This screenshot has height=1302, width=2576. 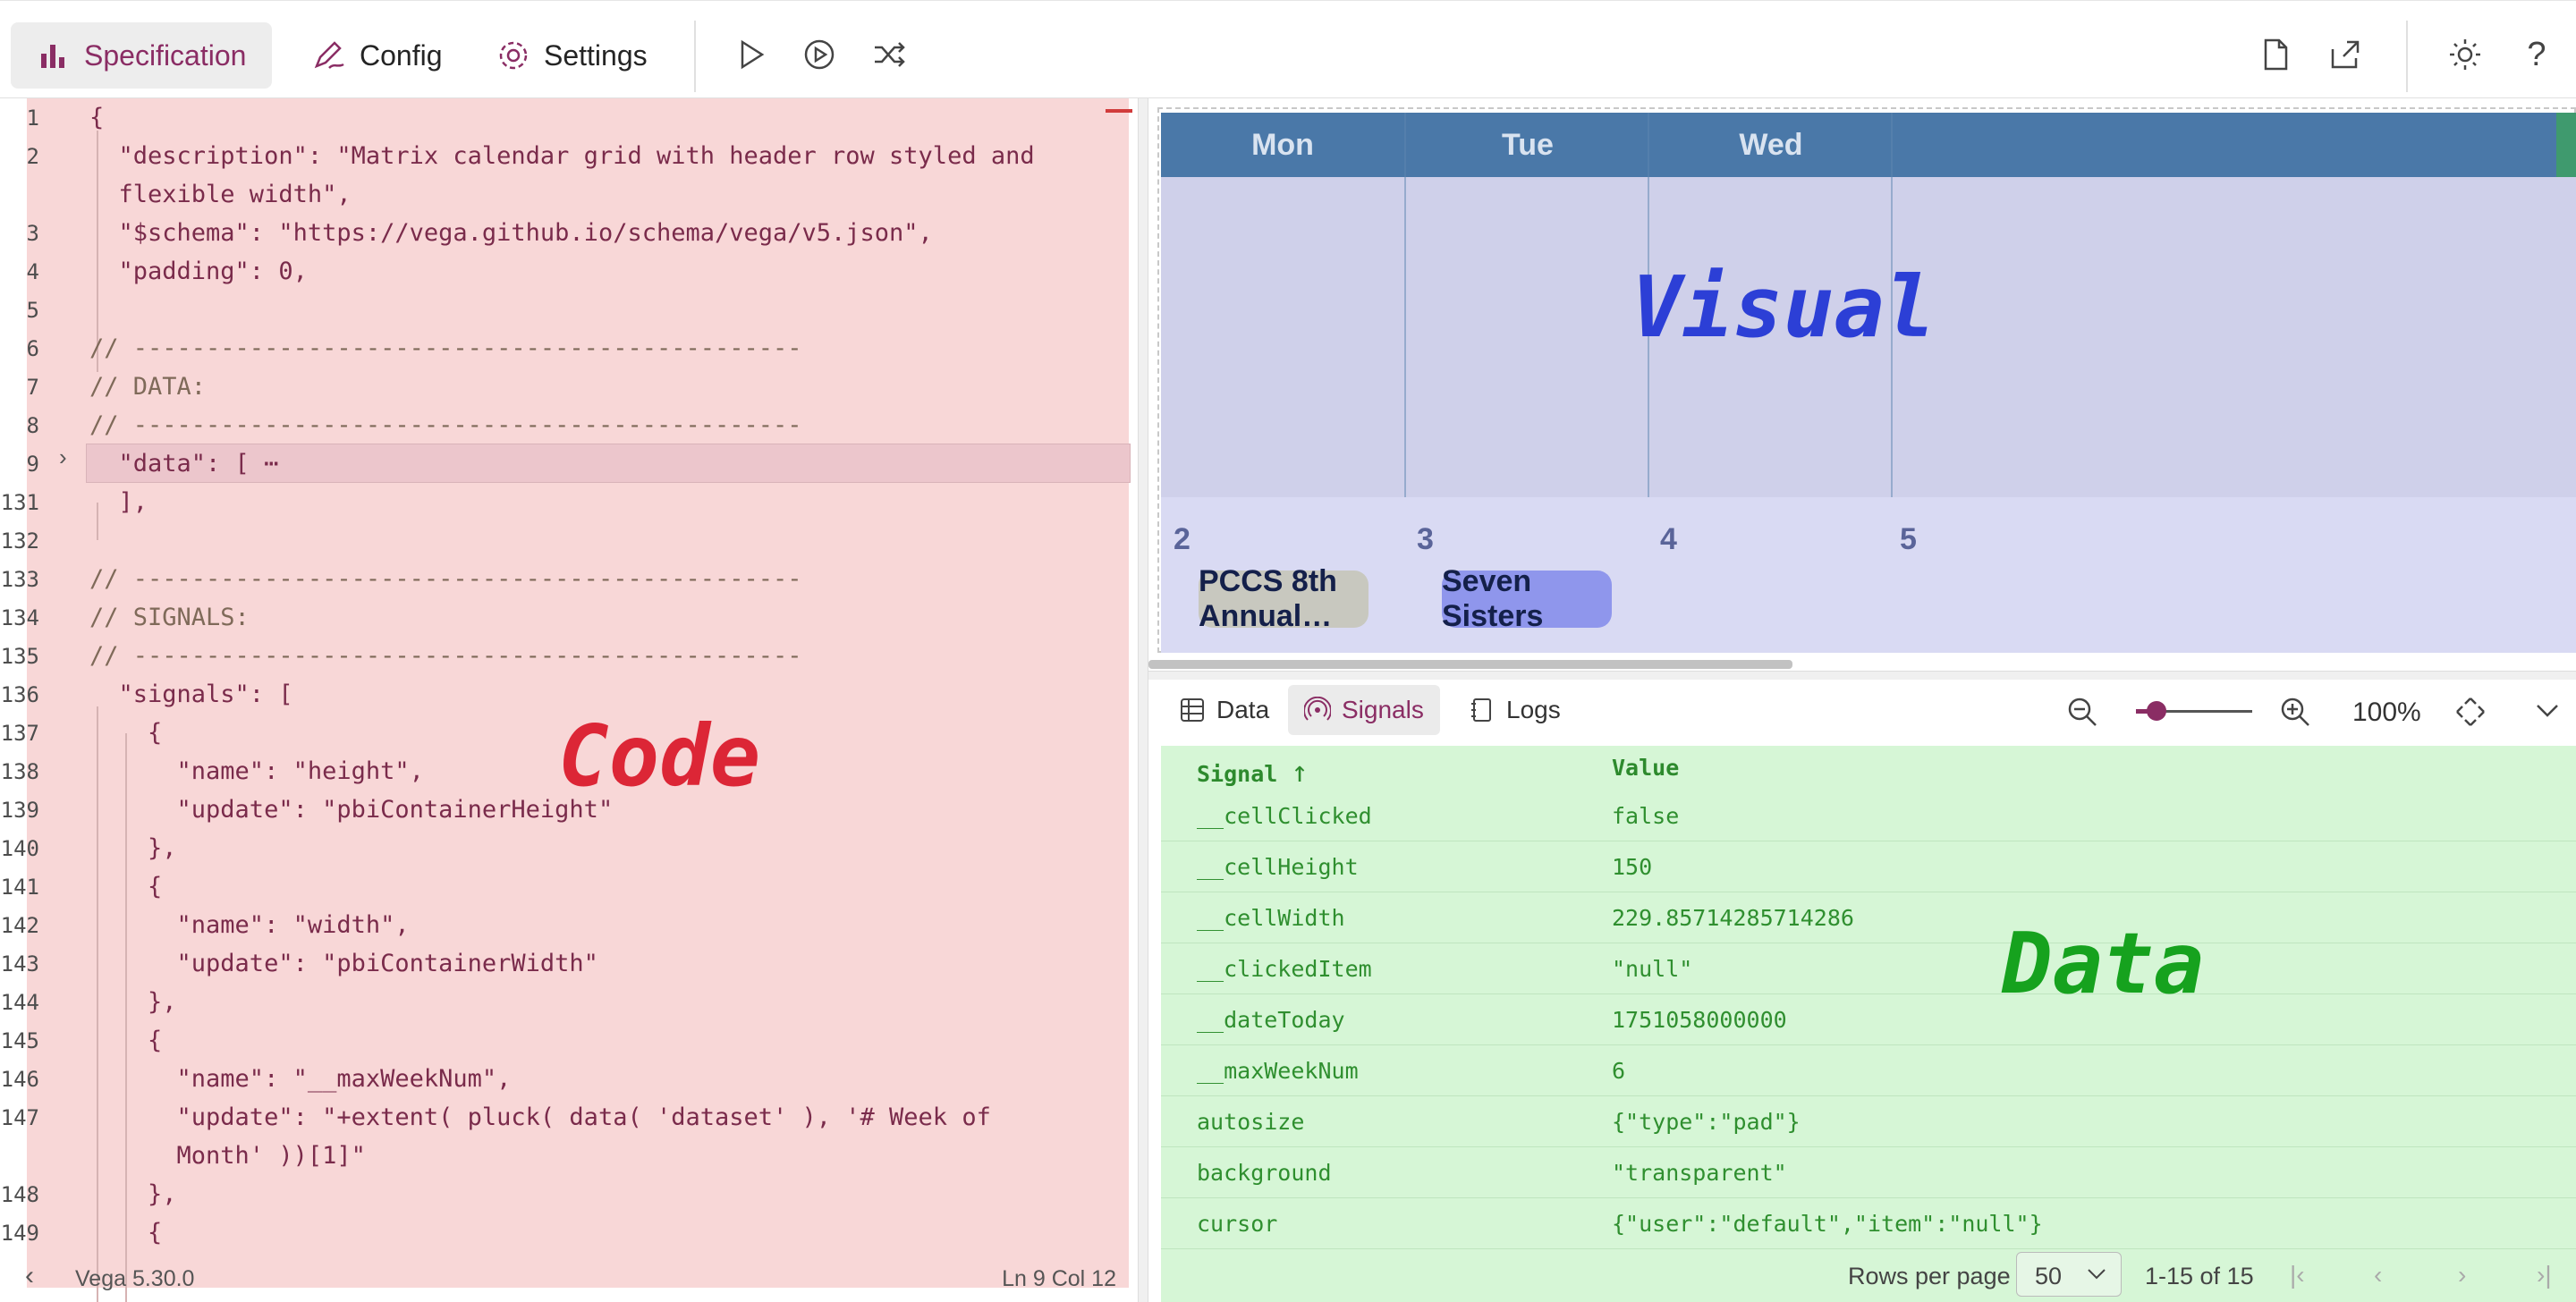 I want to click on signal-name: background, so click(x=1264, y=1173).